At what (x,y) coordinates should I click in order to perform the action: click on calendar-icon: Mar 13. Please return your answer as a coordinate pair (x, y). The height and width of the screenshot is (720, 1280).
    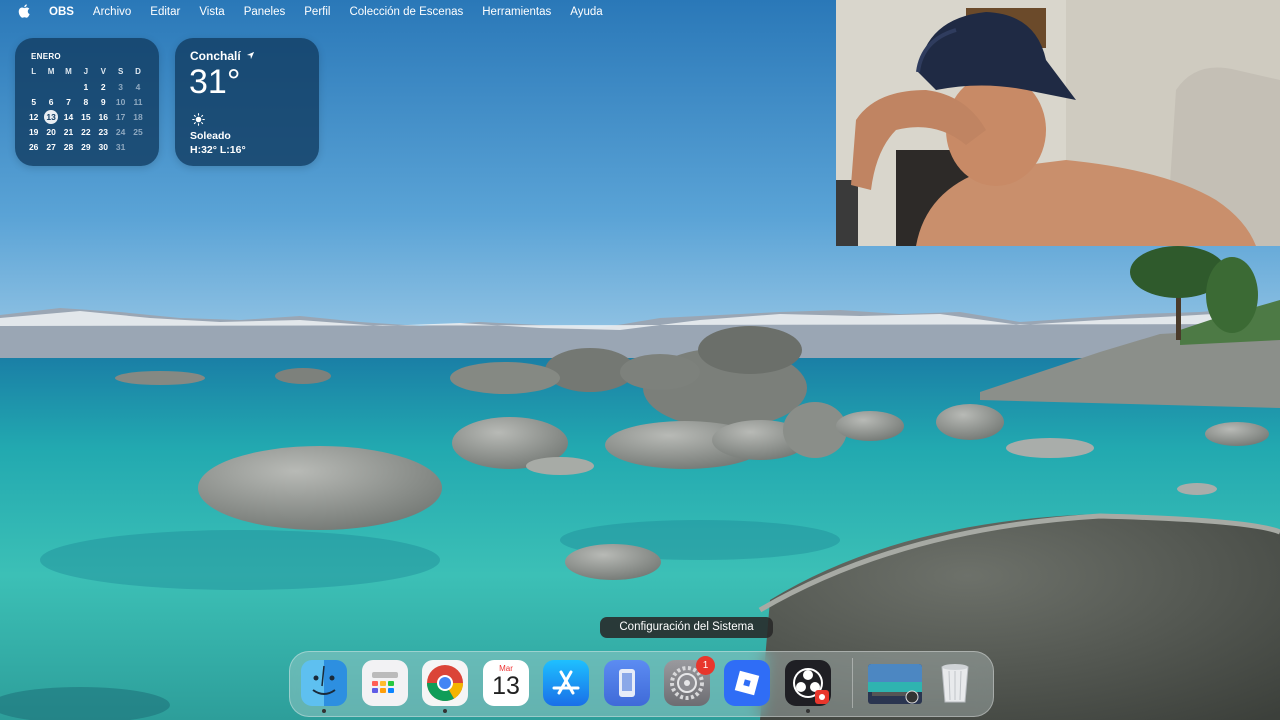
    Looking at the image, I should click on (506, 683).